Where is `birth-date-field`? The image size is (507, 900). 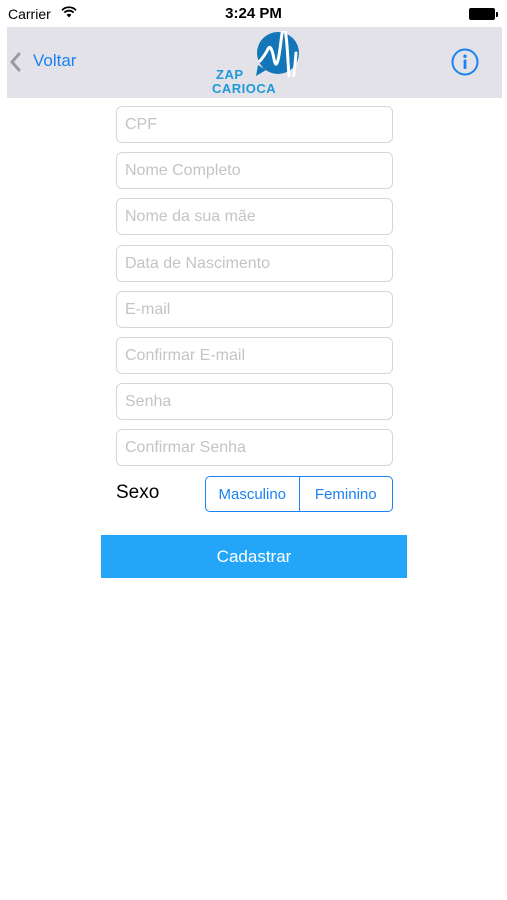 birth-date-field is located at coordinates (254, 263).